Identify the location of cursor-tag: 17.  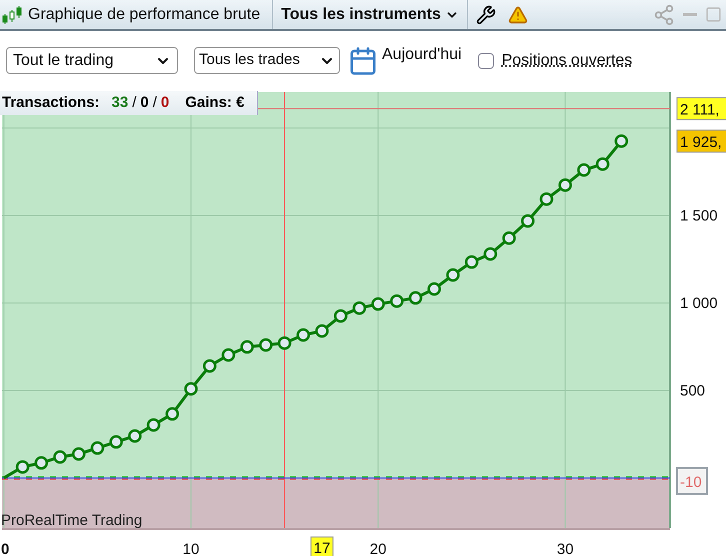
(322, 546).